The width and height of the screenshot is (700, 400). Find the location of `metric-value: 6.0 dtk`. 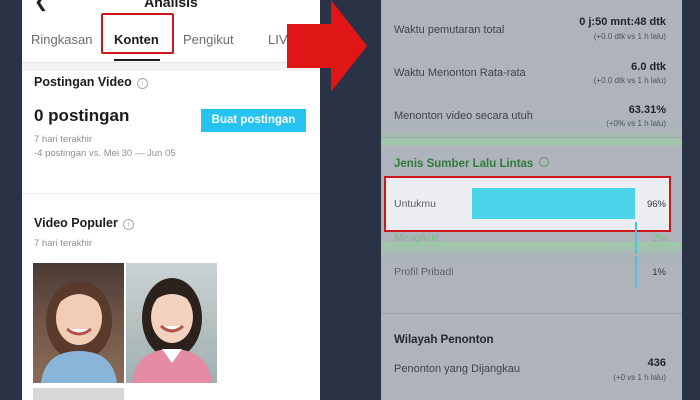

metric-value: 6.0 dtk is located at coordinates (648, 67).